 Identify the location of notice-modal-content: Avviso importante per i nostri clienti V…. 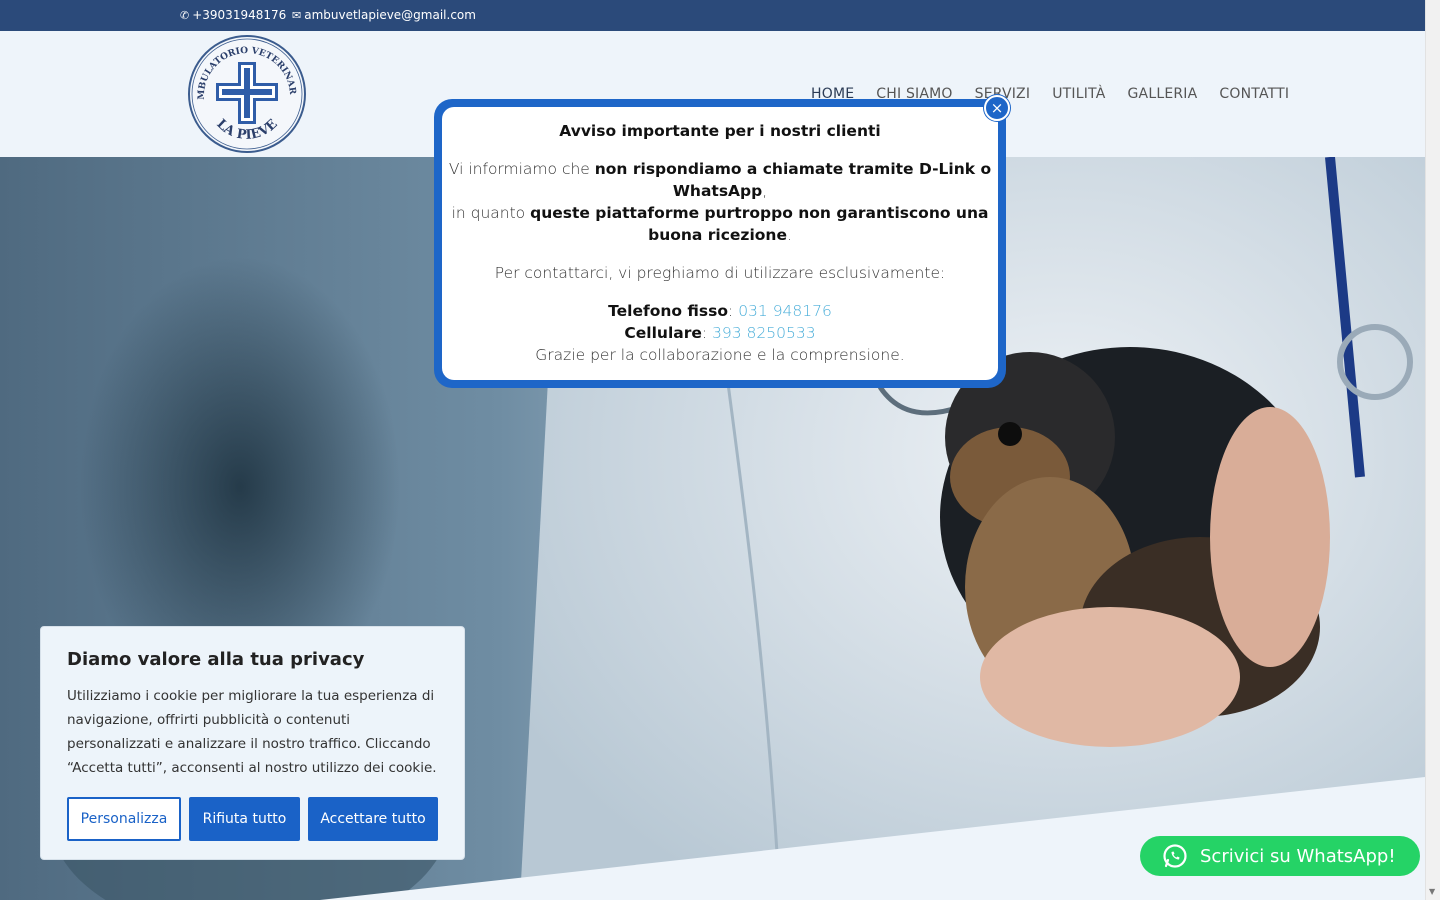
(720, 243).